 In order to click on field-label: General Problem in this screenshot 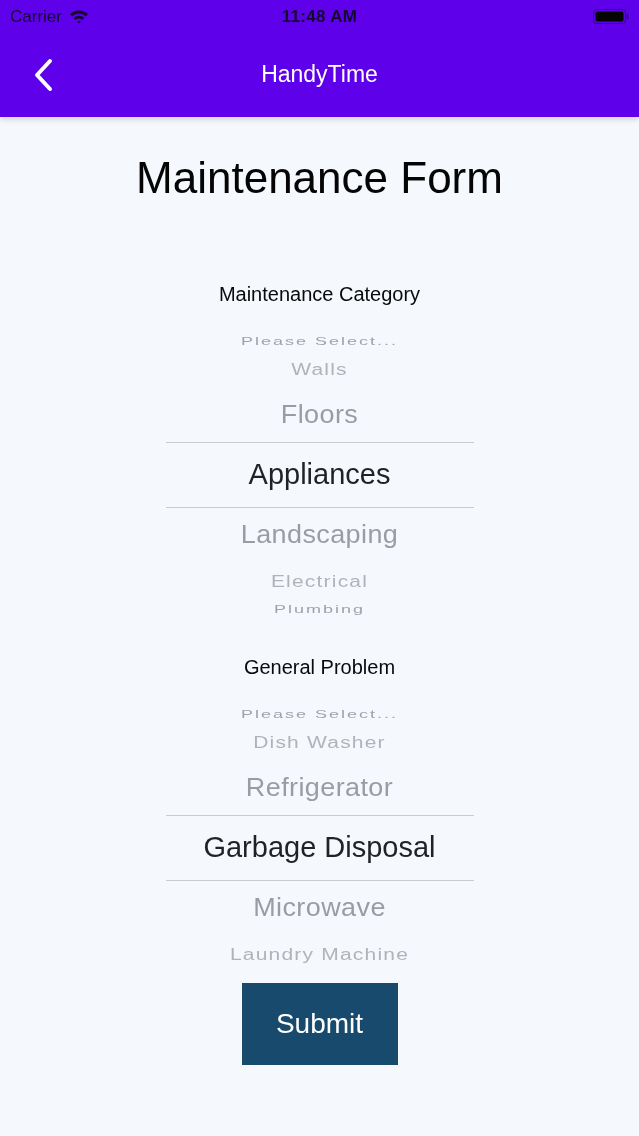, I will do `click(319, 667)`.